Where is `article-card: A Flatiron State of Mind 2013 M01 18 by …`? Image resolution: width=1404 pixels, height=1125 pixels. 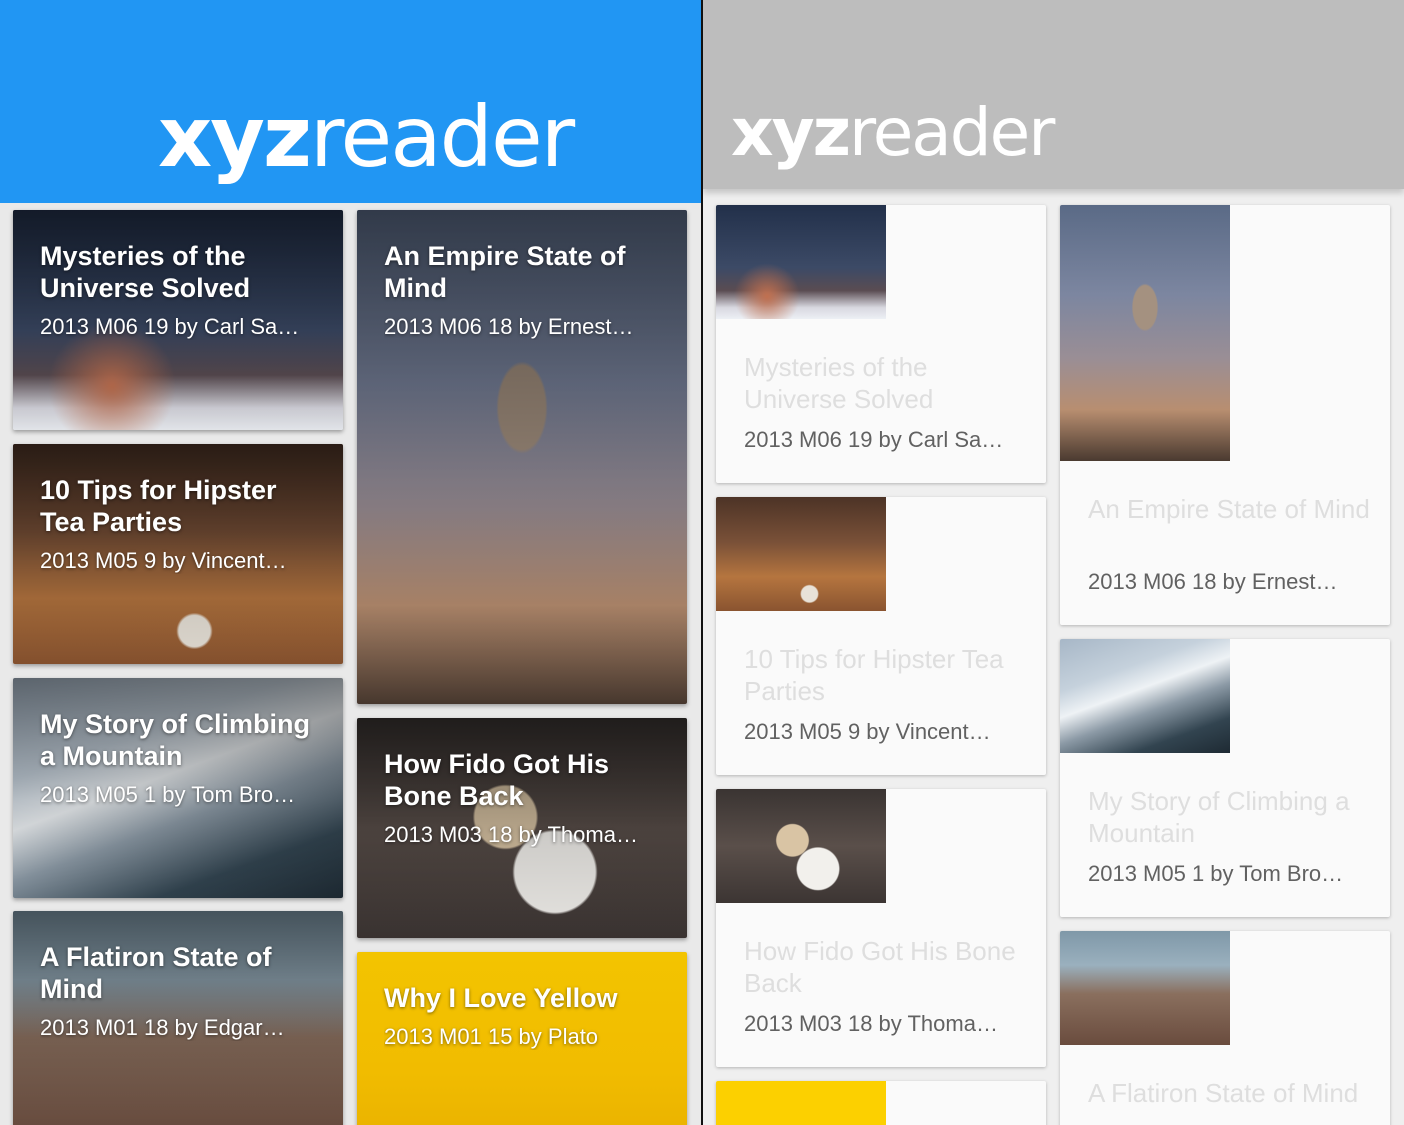
article-card: A Flatiron State of Mind 2013 M01 18 by … is located at coordinates (178, 1018).